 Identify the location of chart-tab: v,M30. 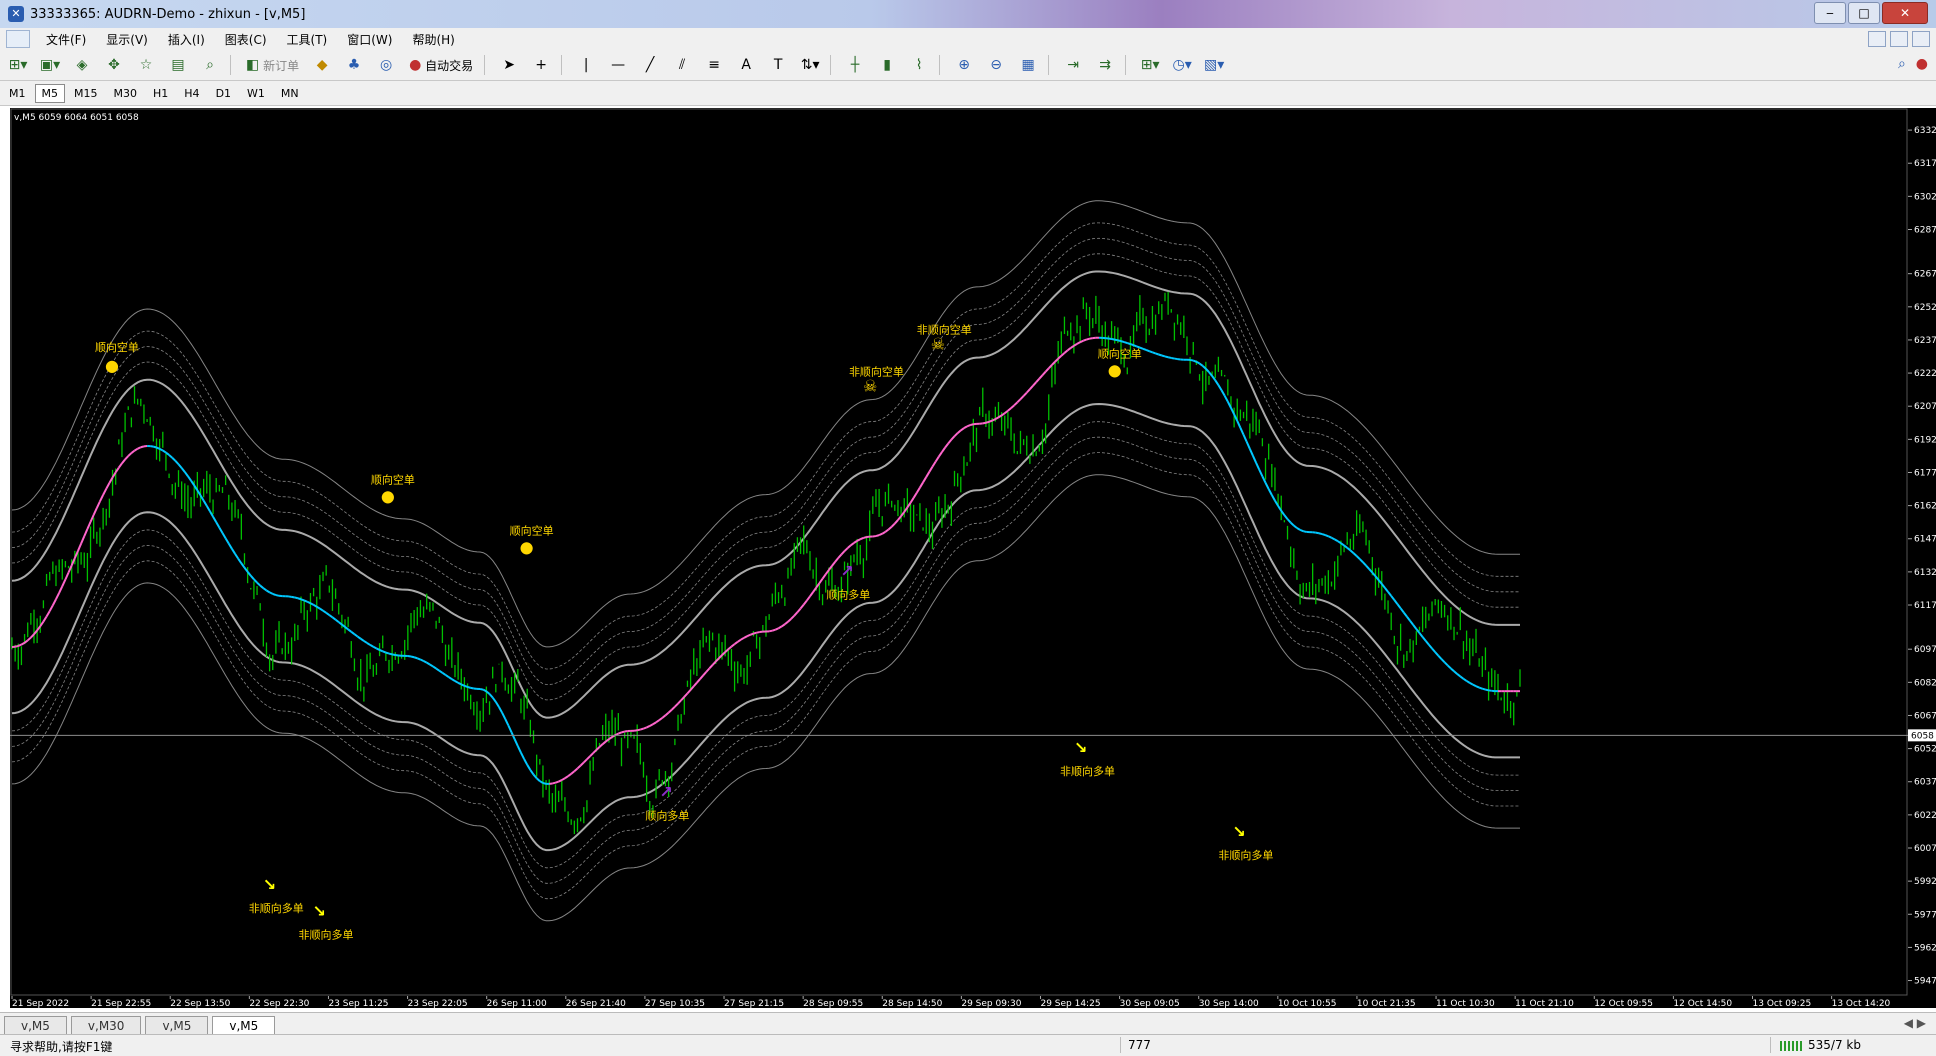
(106, 1025).